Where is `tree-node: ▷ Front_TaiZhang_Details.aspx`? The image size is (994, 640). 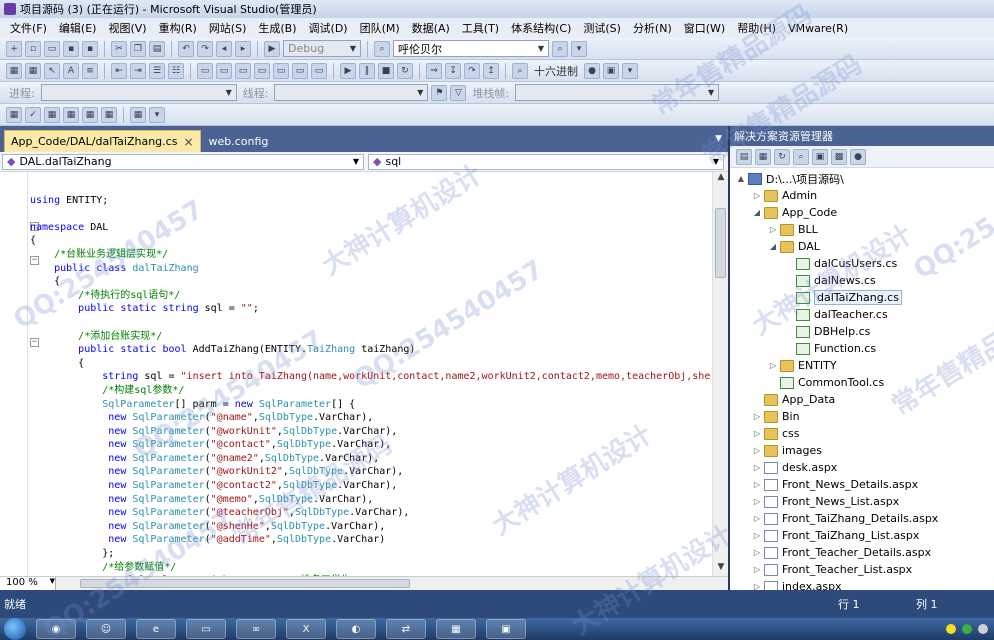 tree-node: ▷ Front_TaiZhang_Details.aspx is located at coordinates (862, 518).